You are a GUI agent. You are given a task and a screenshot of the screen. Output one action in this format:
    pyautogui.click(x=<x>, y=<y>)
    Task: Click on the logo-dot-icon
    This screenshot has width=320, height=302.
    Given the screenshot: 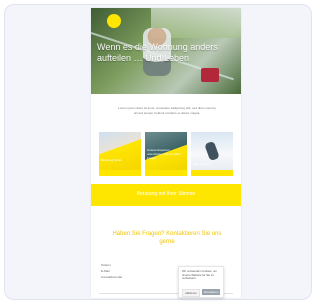 What is the action you would take?
    pyautogui.click(x=114, y=21)
    